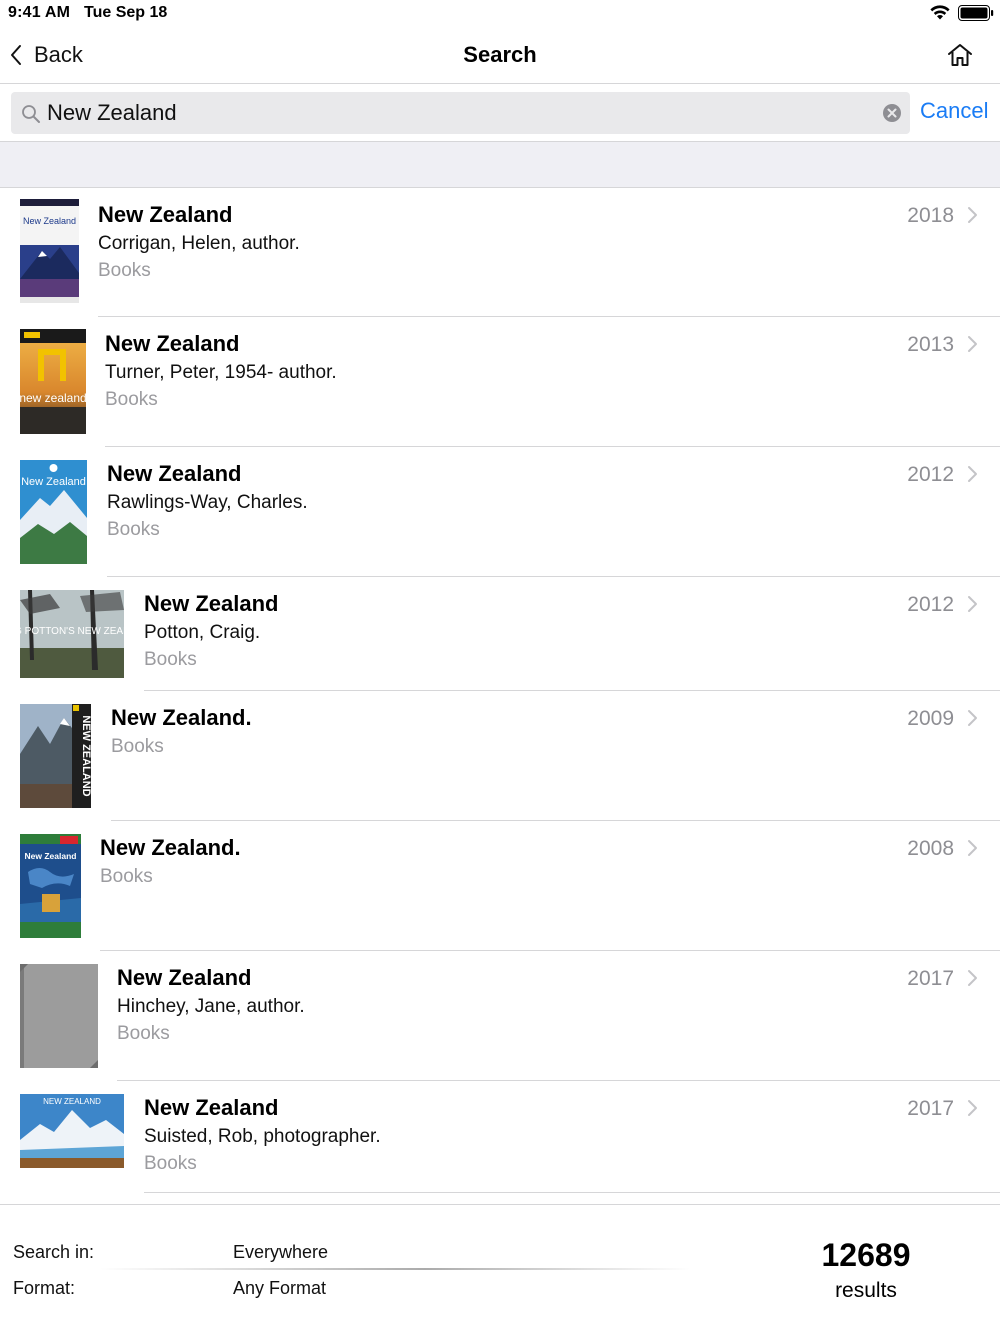 The width and height of the screenshot is (1000, 1334). I want to click on page-title: Search, so click(500, 54).